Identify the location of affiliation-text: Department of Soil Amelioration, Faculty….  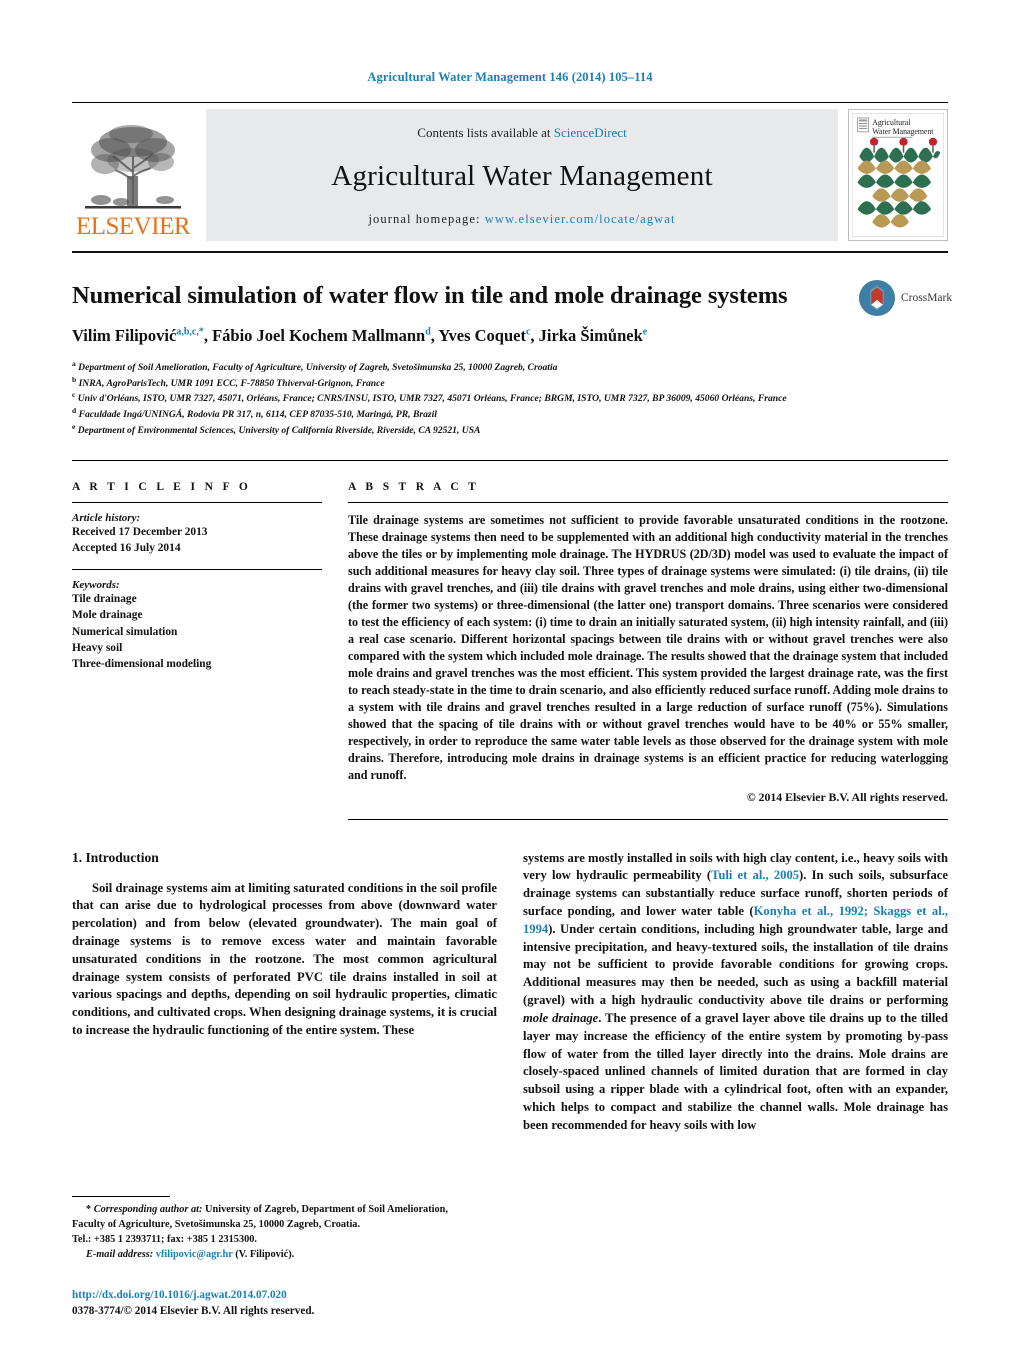
(318, 368).